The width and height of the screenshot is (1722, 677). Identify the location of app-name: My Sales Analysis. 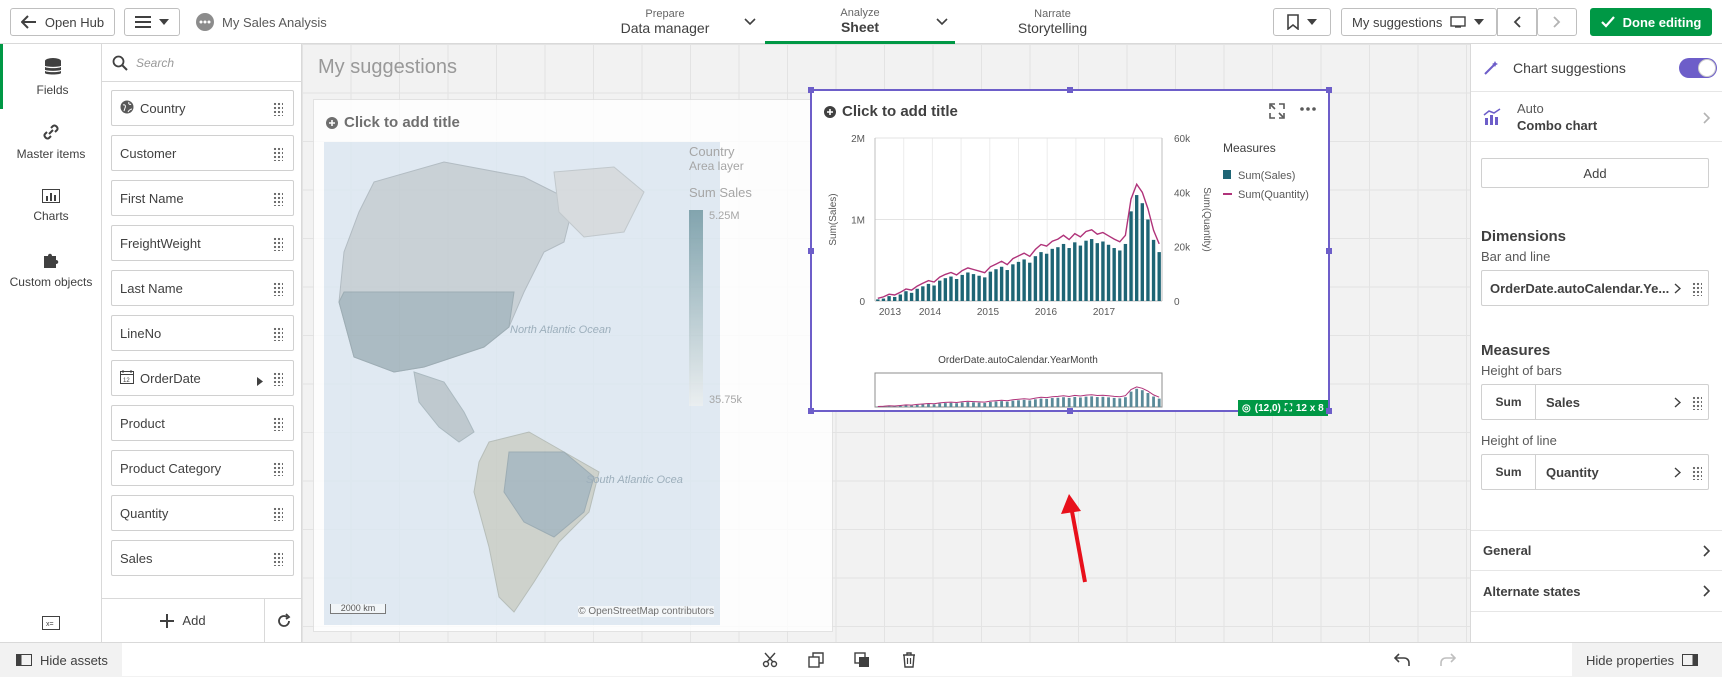
(261, 22).